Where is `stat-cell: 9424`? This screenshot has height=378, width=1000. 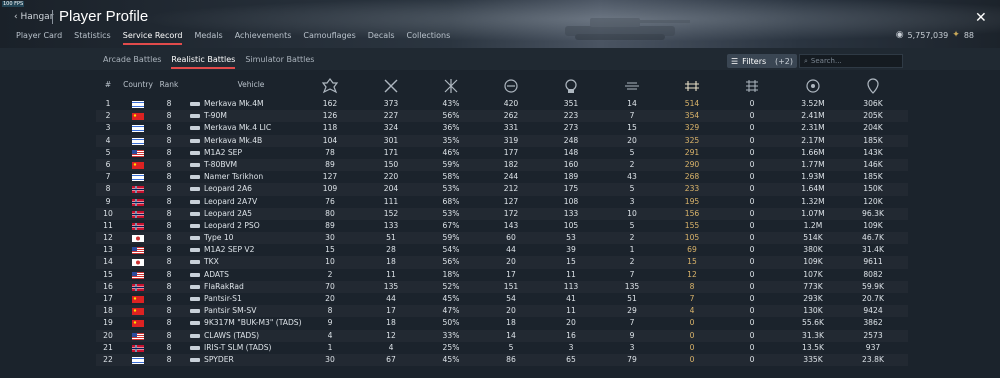 stat-cell: 9424 is located at coordinates (873, 311).